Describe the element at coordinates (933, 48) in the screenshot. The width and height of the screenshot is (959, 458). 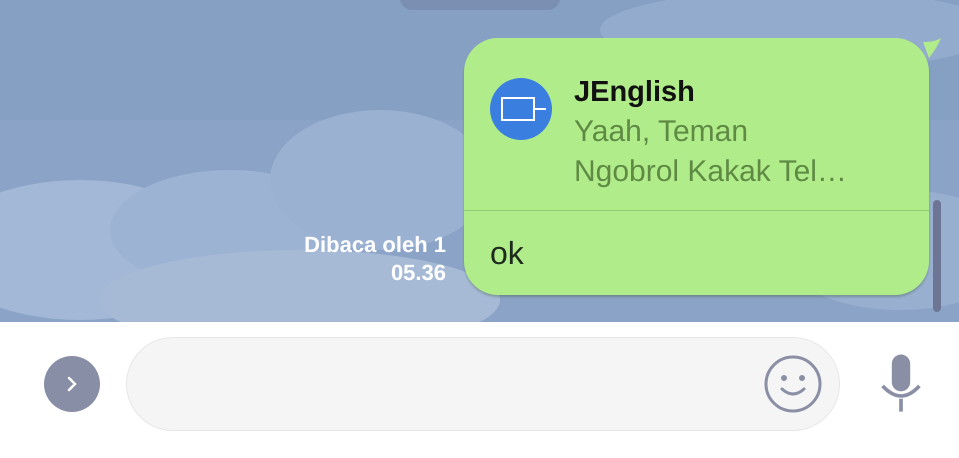
I see `bubble-tail` at that location.